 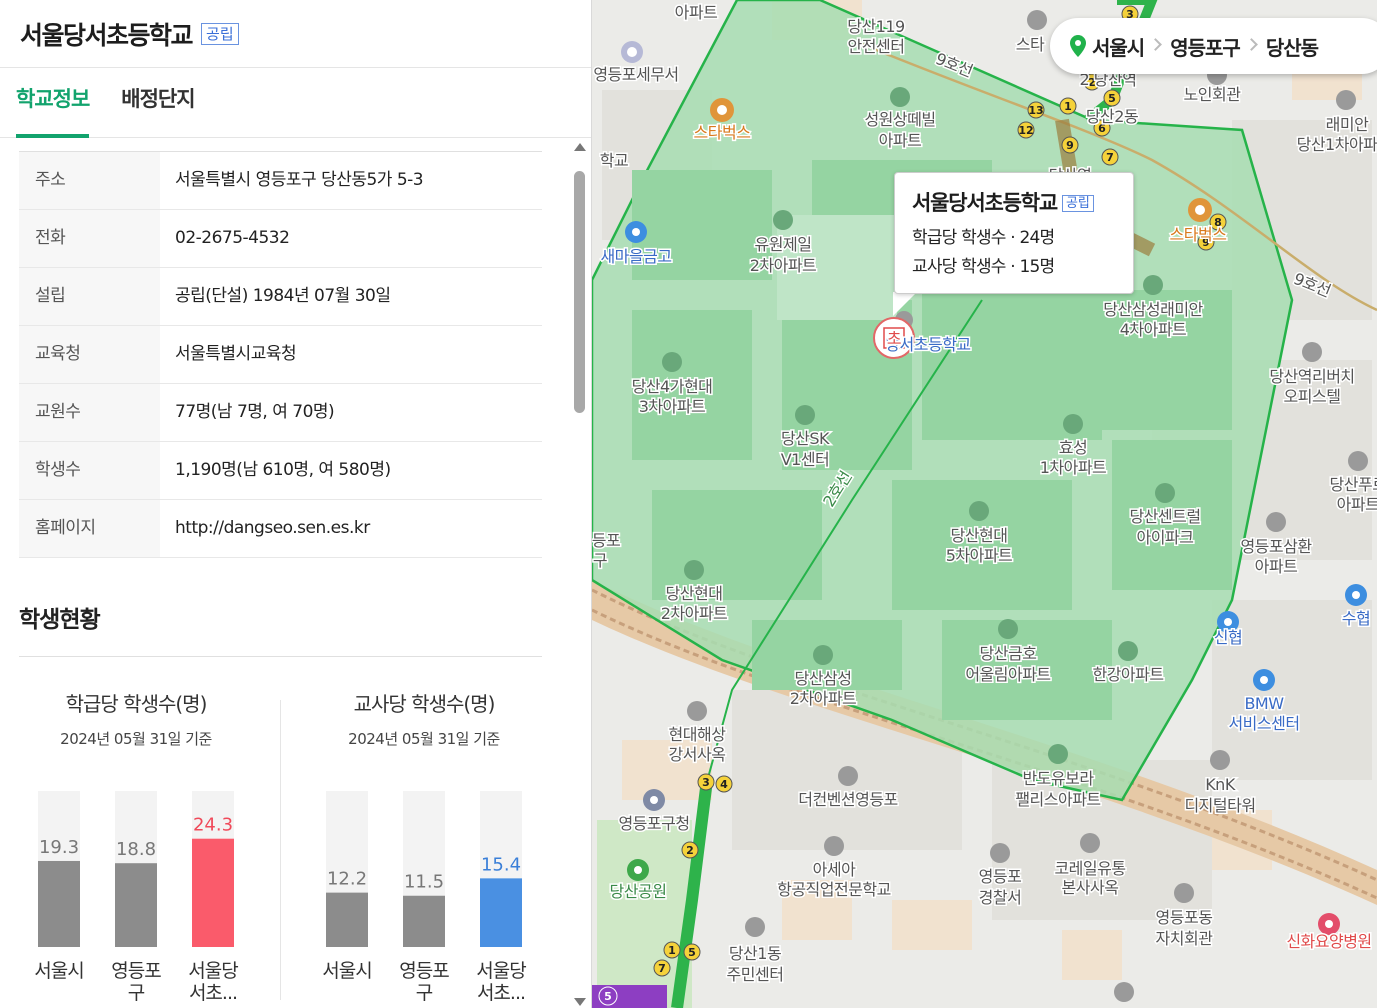 What do you see at coordinates (1008, 675) in the screenshot?
I see `map-label: 어울림아파트` at bounding box center [1008, 675].